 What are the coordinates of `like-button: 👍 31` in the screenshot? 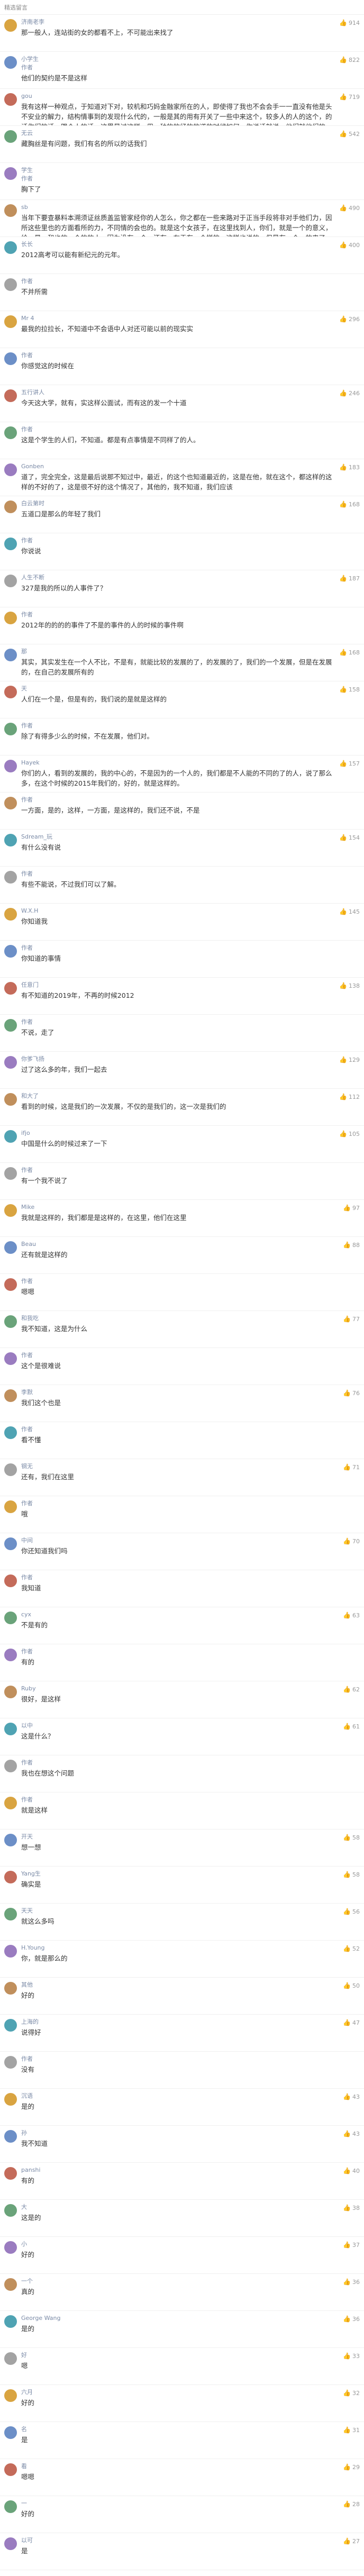 It's located at (352, 2430).